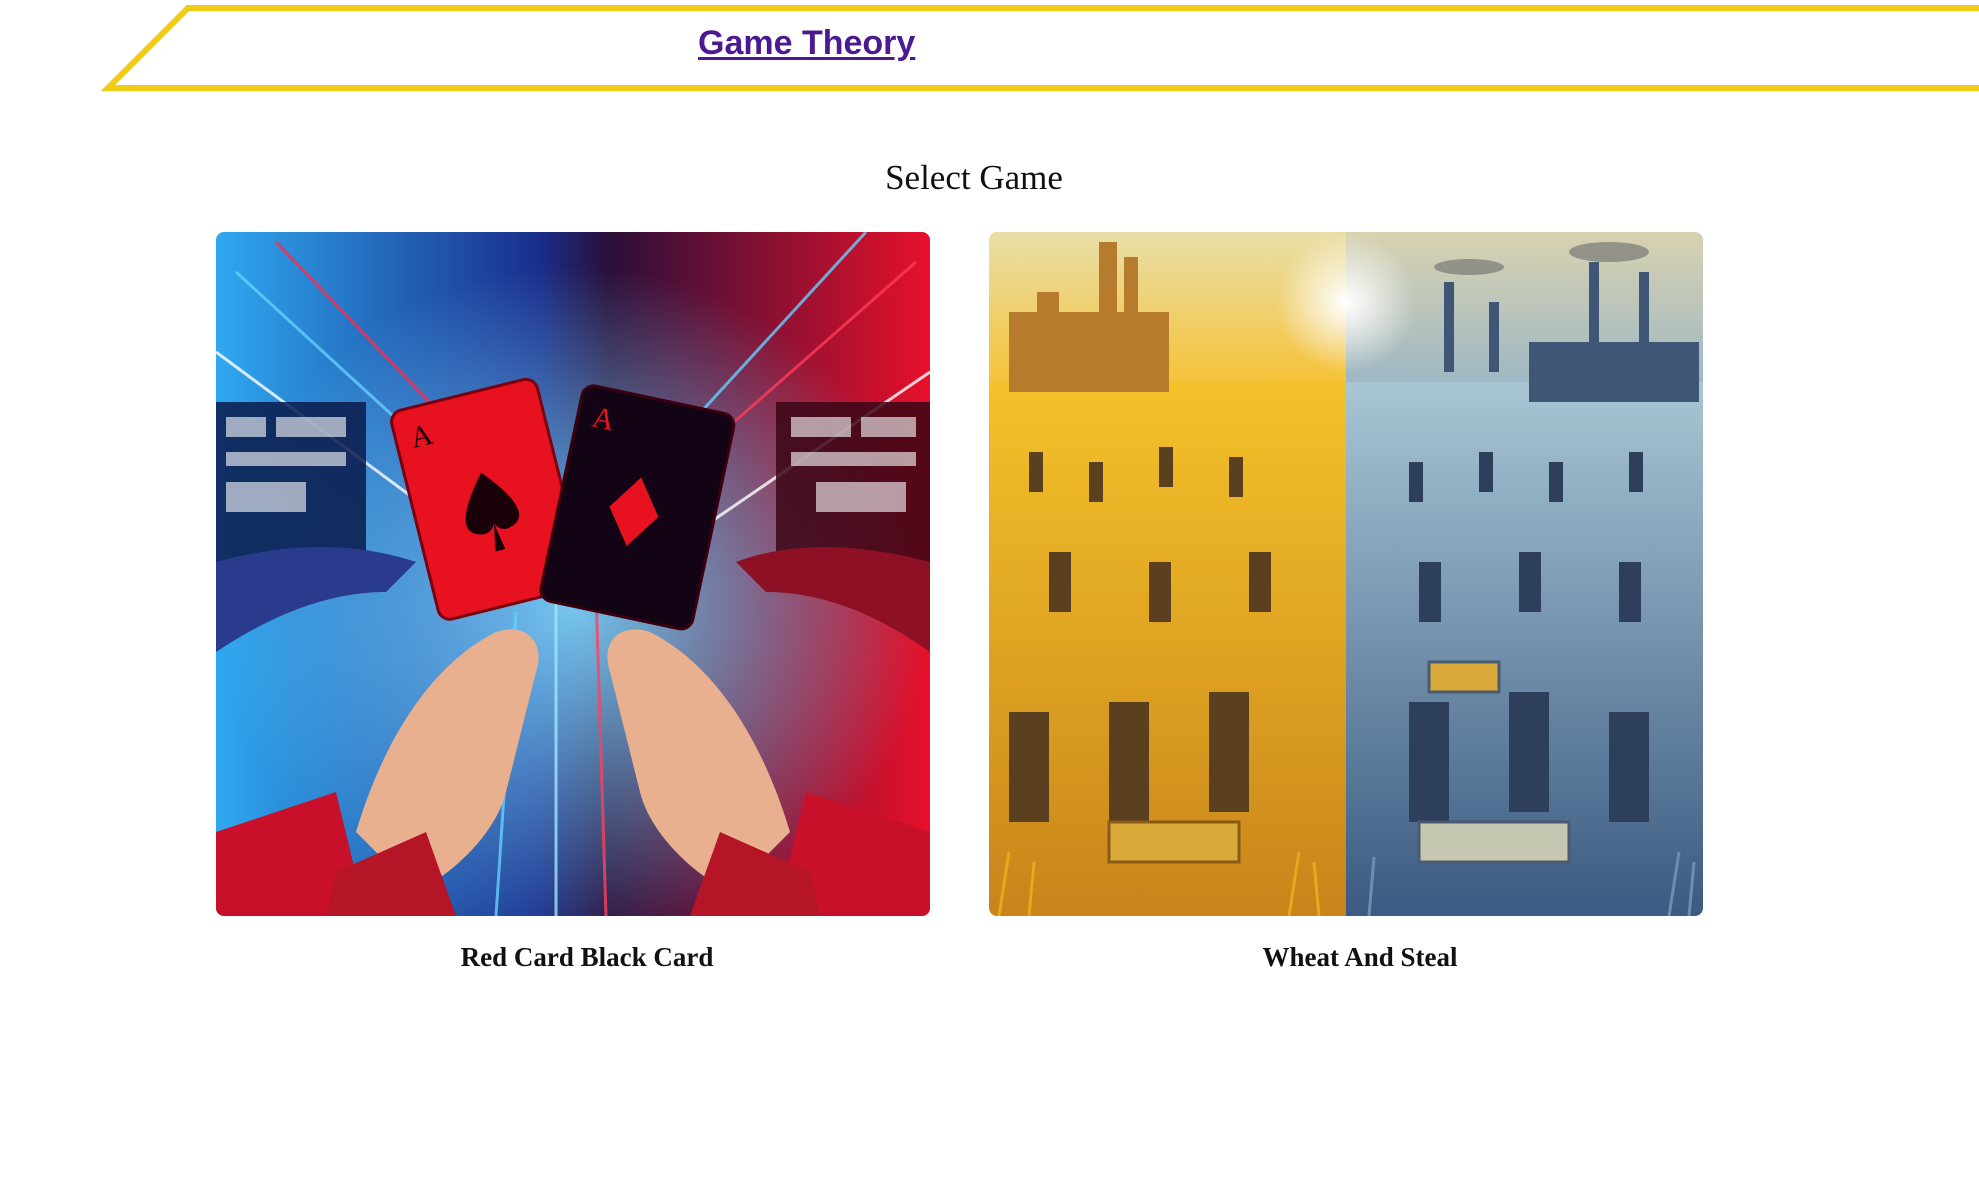  Describe the element at coordinates (806, 43) in the screenshot. I see `brand-title-link: Game Theory` at that location.